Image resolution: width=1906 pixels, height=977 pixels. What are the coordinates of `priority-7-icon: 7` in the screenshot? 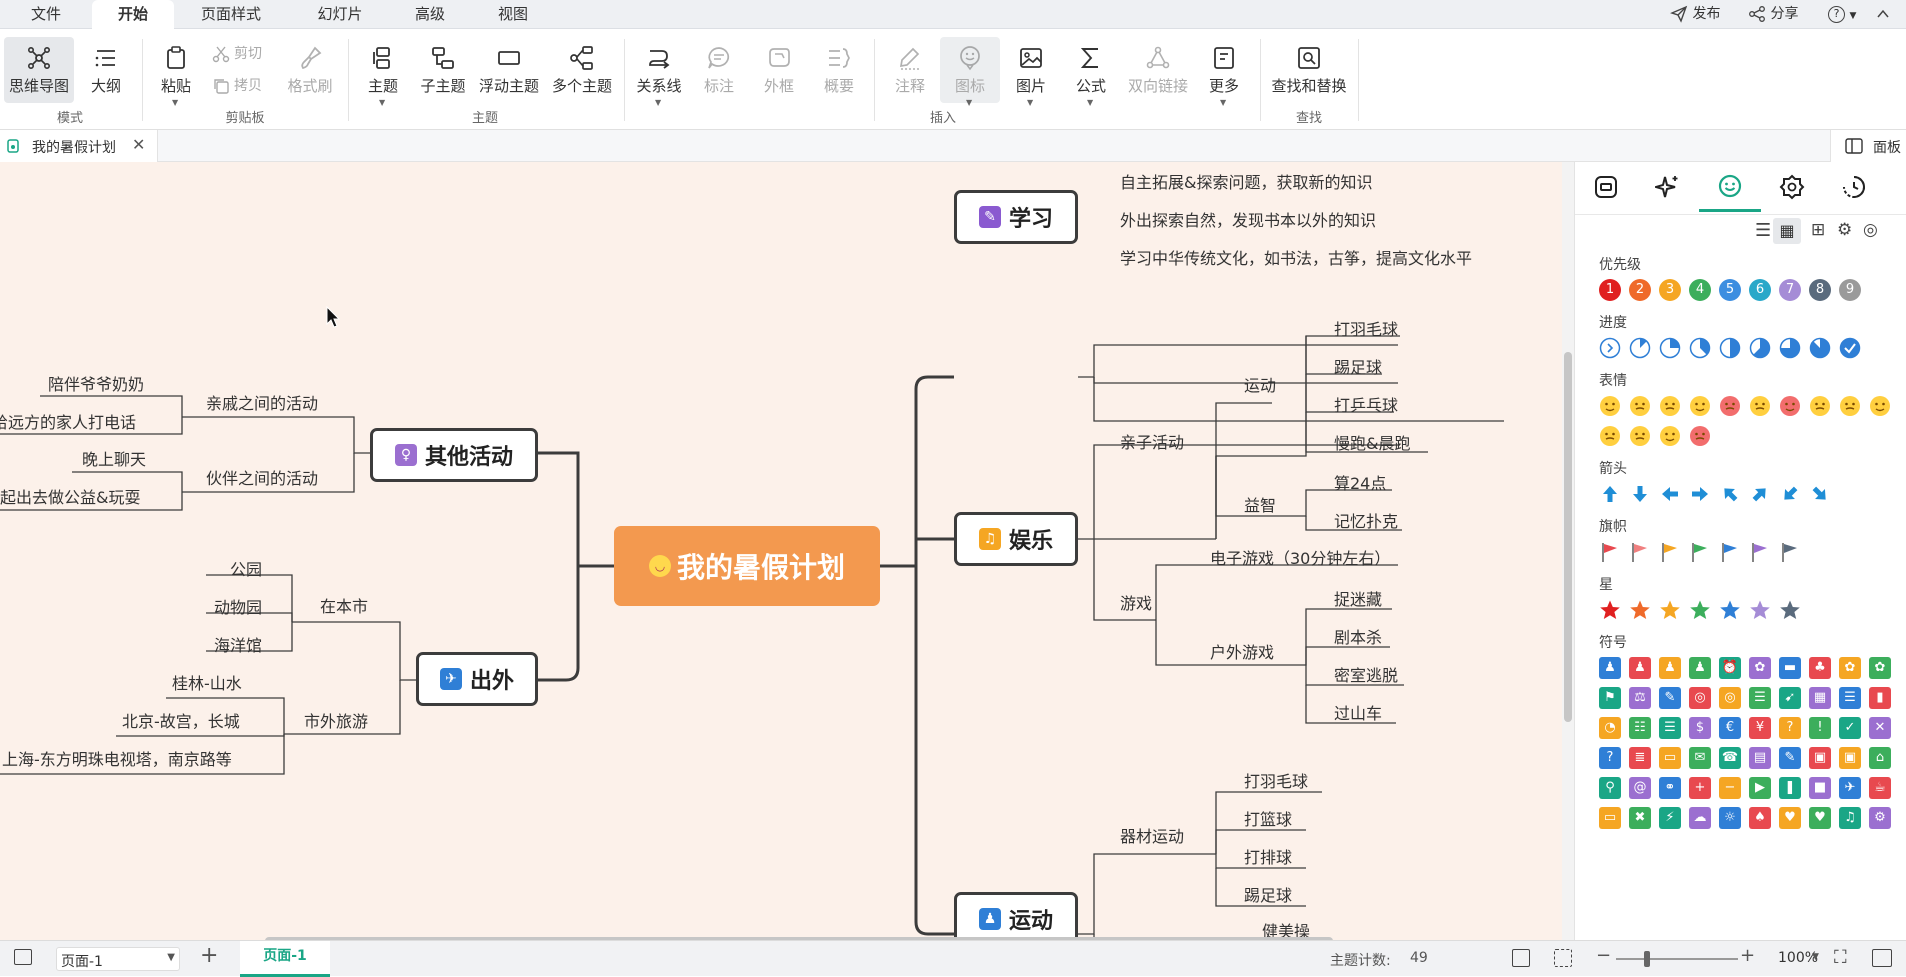 It's located at (1790, 290).